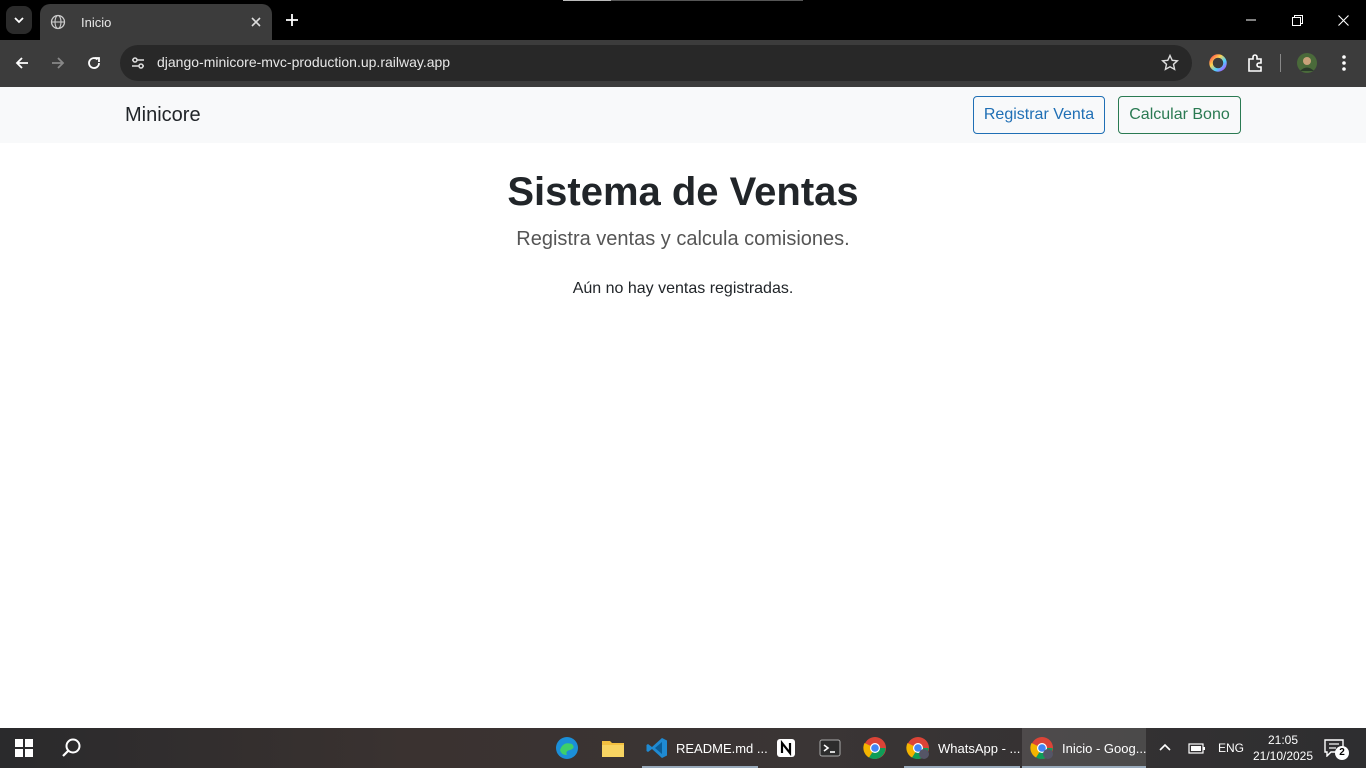  I want to click on start-button, so click(24, 748).